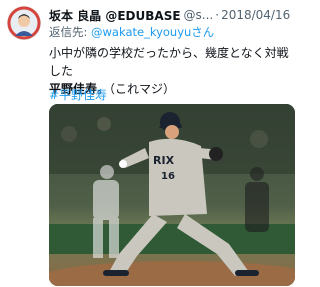  What do you see at coordinates (168, 176) in the screenshot?
I see `jersey-number: 16` at bounding box center [168, 176].